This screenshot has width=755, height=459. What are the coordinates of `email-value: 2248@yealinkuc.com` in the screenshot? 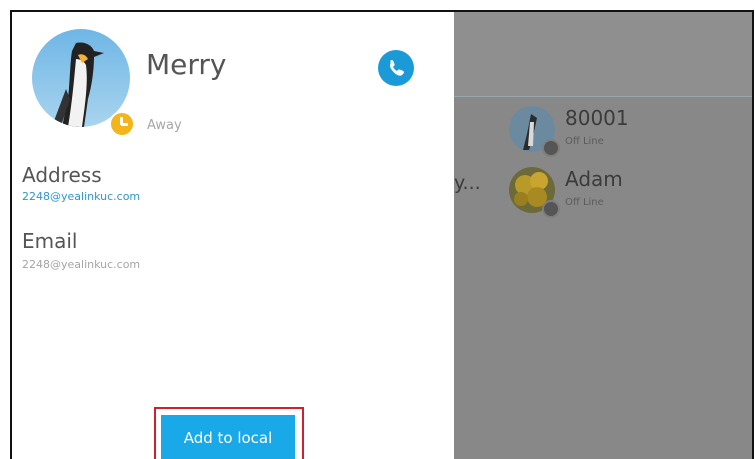 It's located at (81, 264).